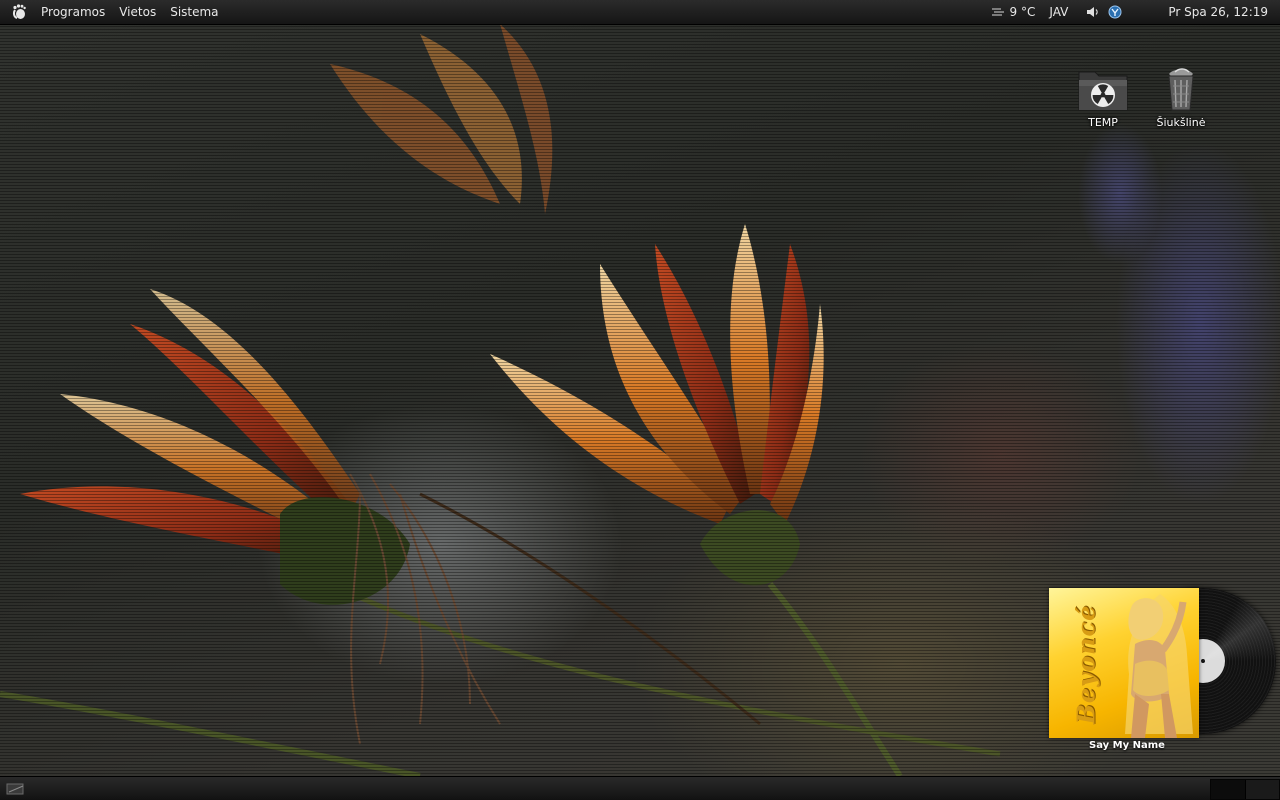 The image size is (1280, 800). I want to click on show-desktop-button, so click(16, 789).